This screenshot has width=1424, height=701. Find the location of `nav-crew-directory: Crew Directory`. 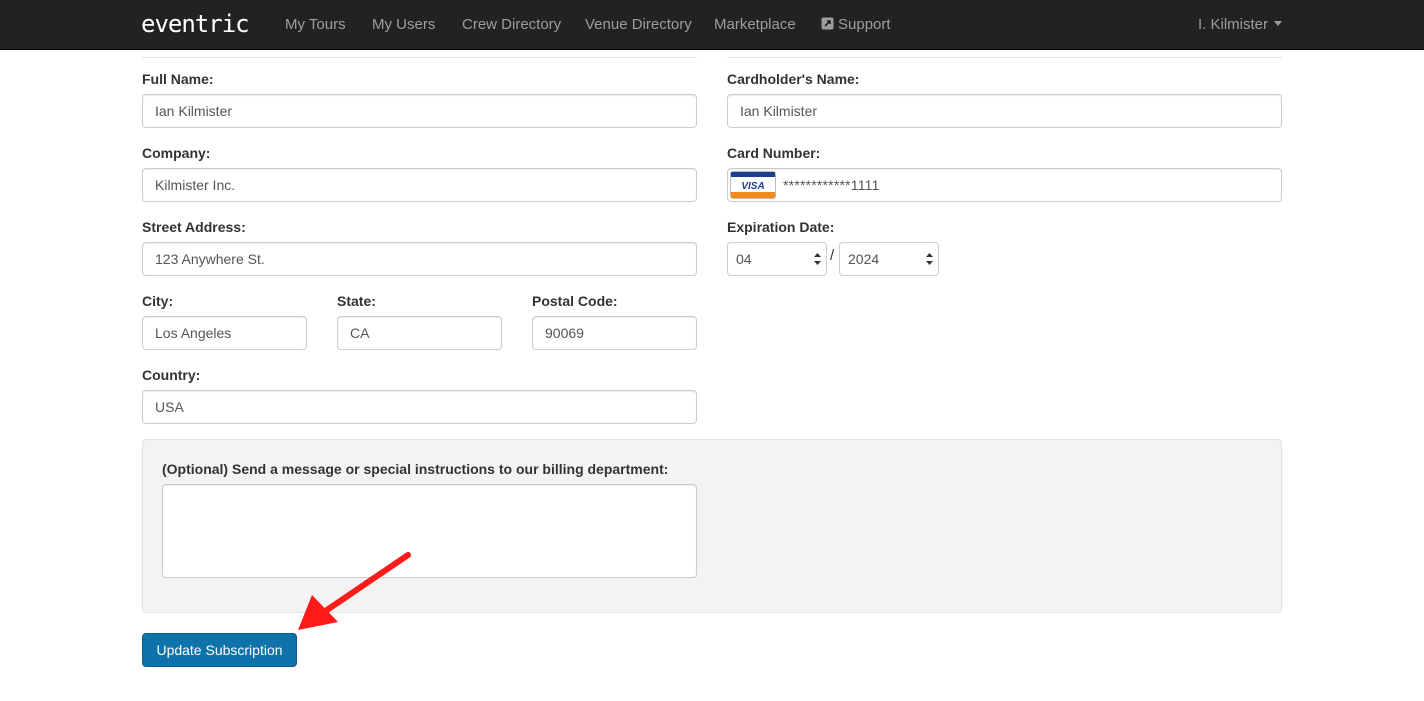

nav-crew-directory: Crew Directory is located at coordinates (511, 25).